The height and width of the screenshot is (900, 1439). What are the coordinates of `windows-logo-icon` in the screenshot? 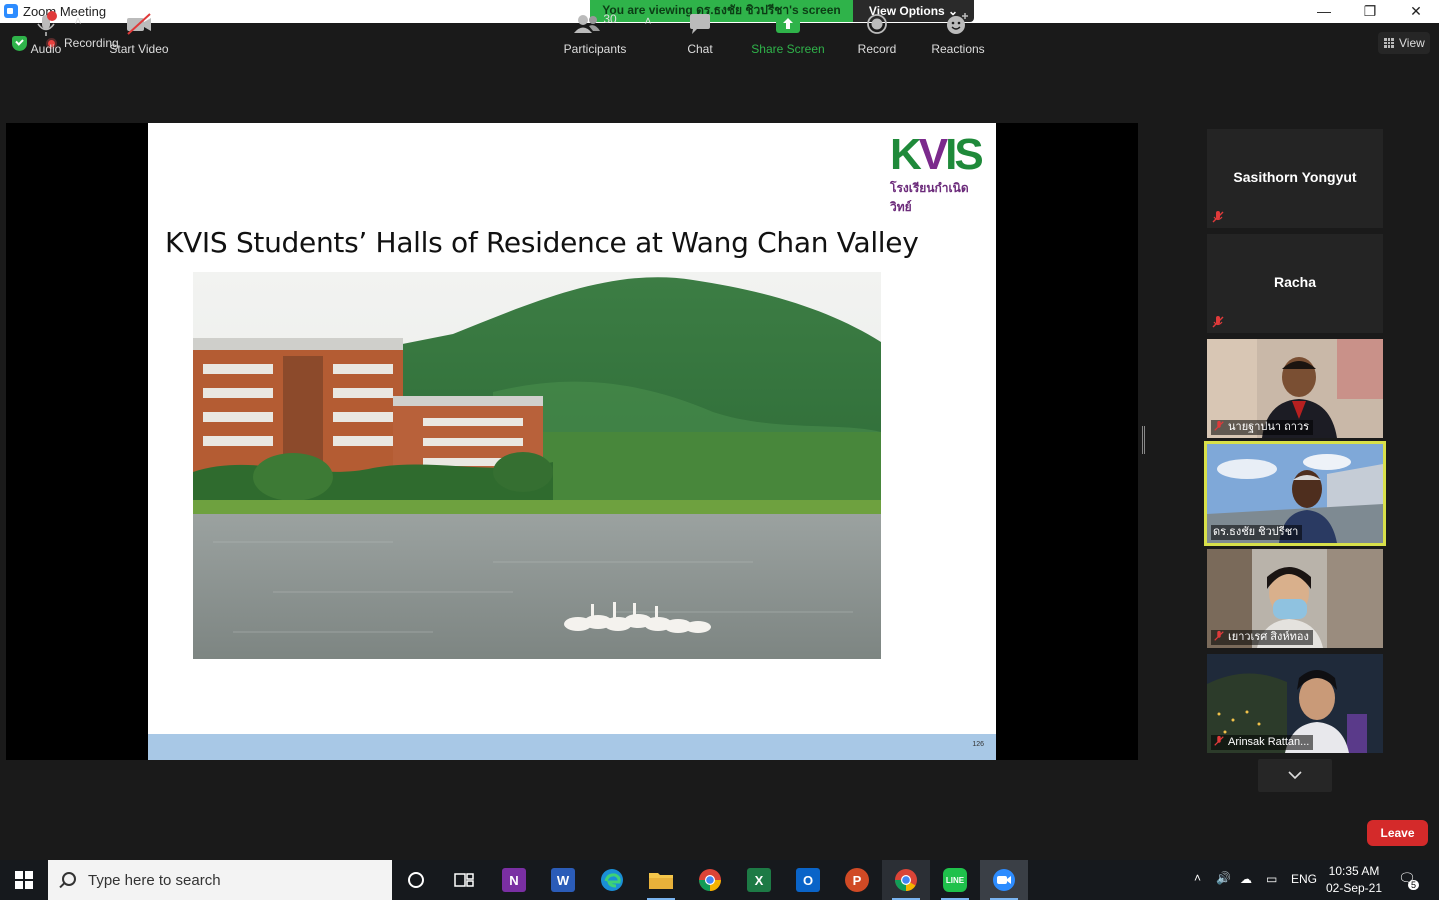 It's located at (24, 880).